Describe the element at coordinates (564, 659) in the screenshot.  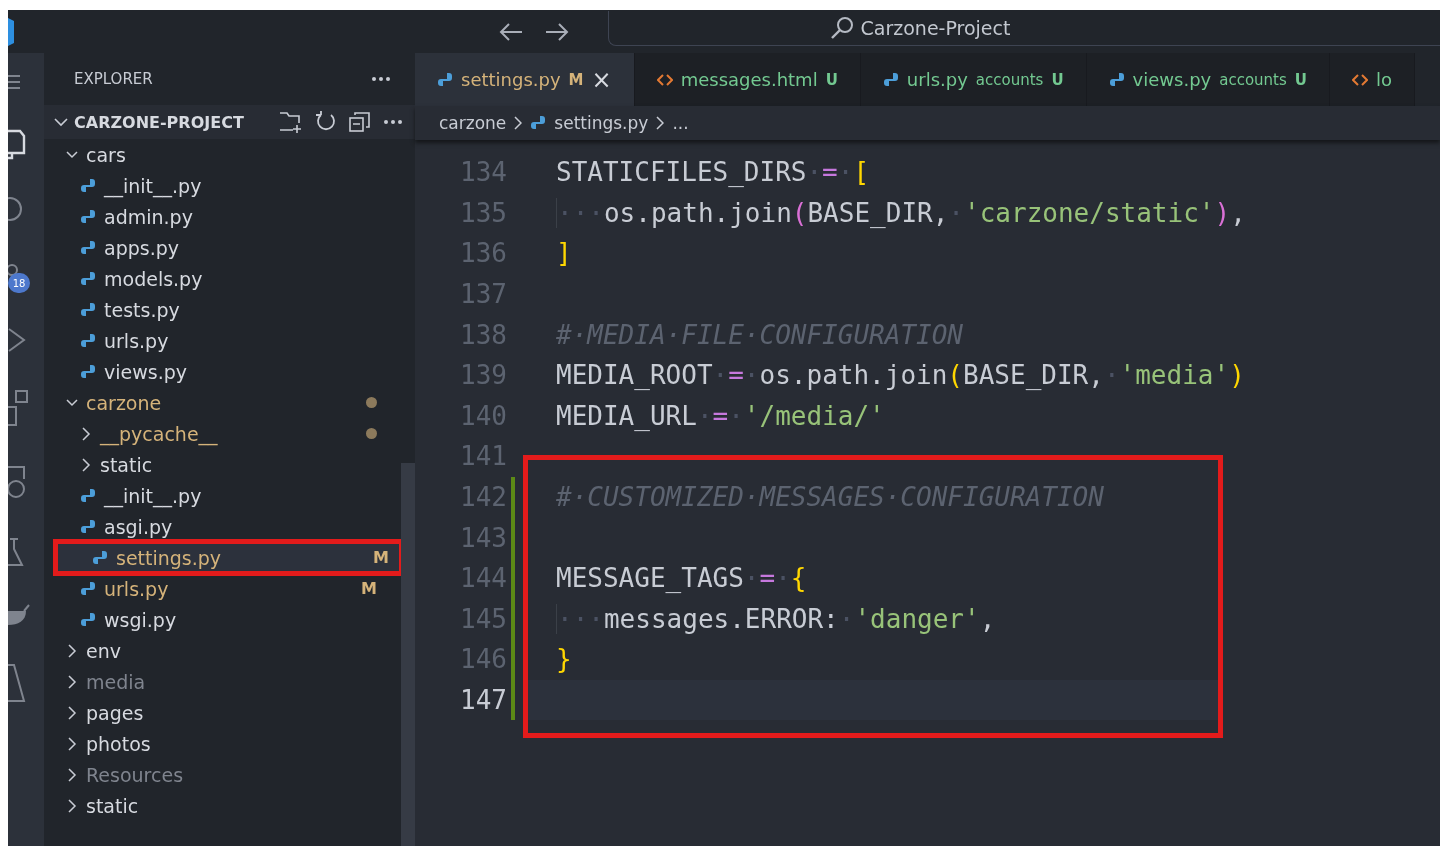
I see `code-line: }` at that location.